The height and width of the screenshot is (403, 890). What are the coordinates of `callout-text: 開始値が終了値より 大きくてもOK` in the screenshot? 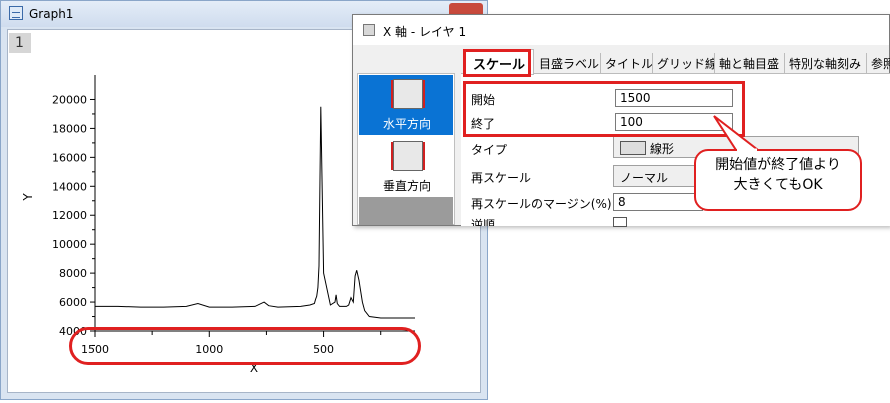 It's located at (778, 175).